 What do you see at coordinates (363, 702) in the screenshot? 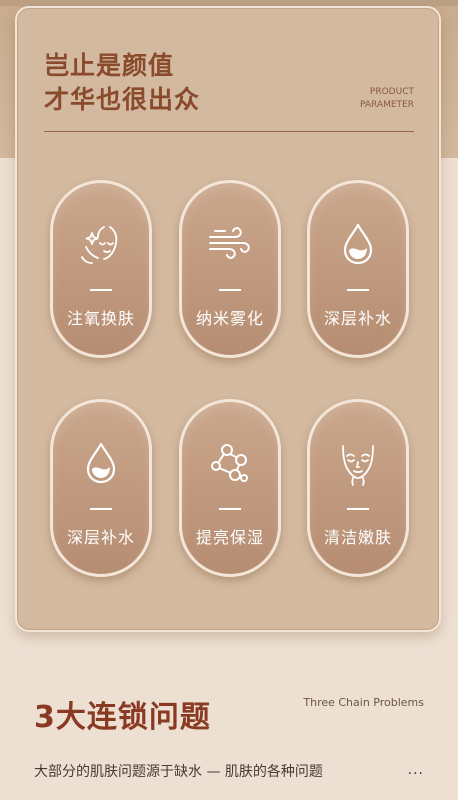
I see `section-subtitle-en: Three Chain Problems` at bounding box center [363, 702].